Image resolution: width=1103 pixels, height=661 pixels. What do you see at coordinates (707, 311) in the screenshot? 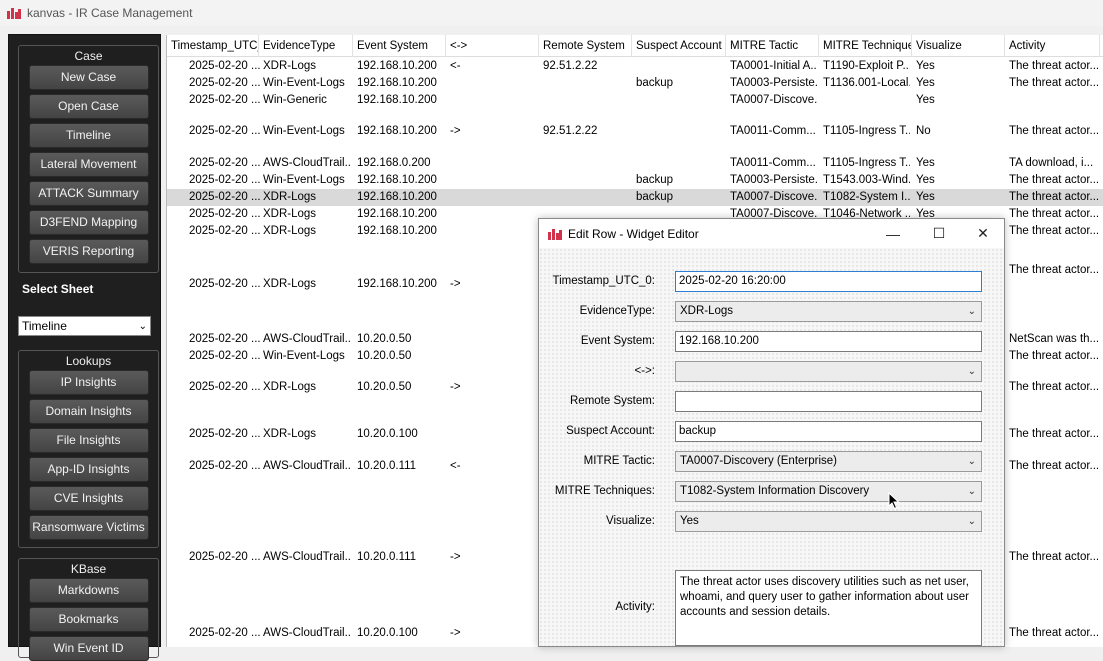
I see `evidence-type-value: XDR-Logs` at bounding box center [707, 311].